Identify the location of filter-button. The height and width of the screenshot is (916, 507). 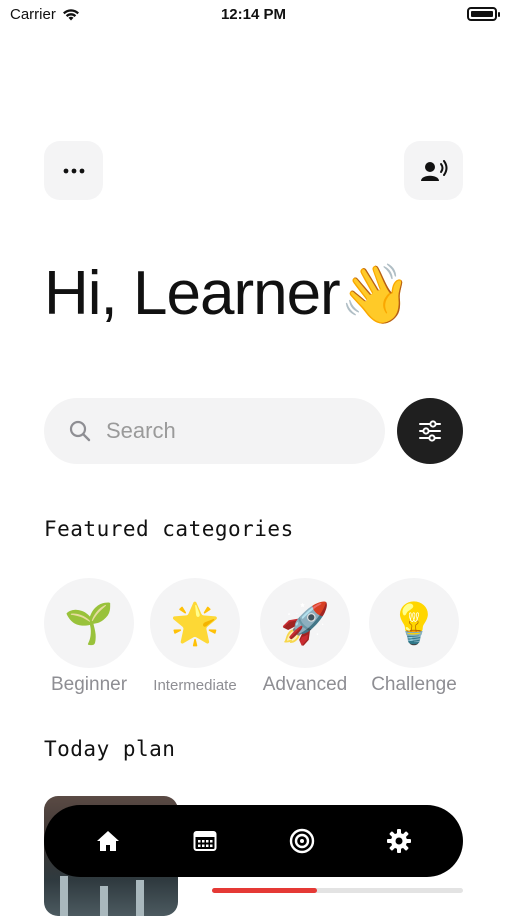
(430, 431).